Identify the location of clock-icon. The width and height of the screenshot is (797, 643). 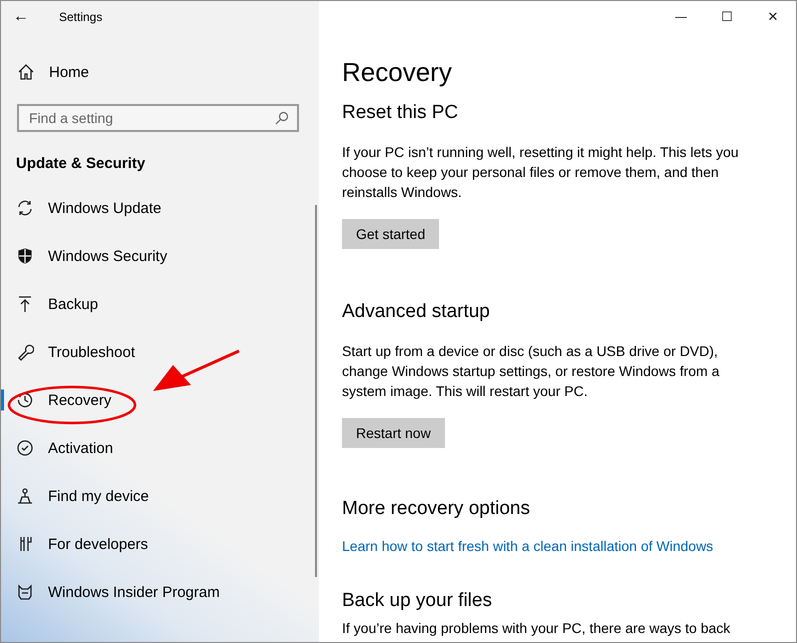
(25, 400).